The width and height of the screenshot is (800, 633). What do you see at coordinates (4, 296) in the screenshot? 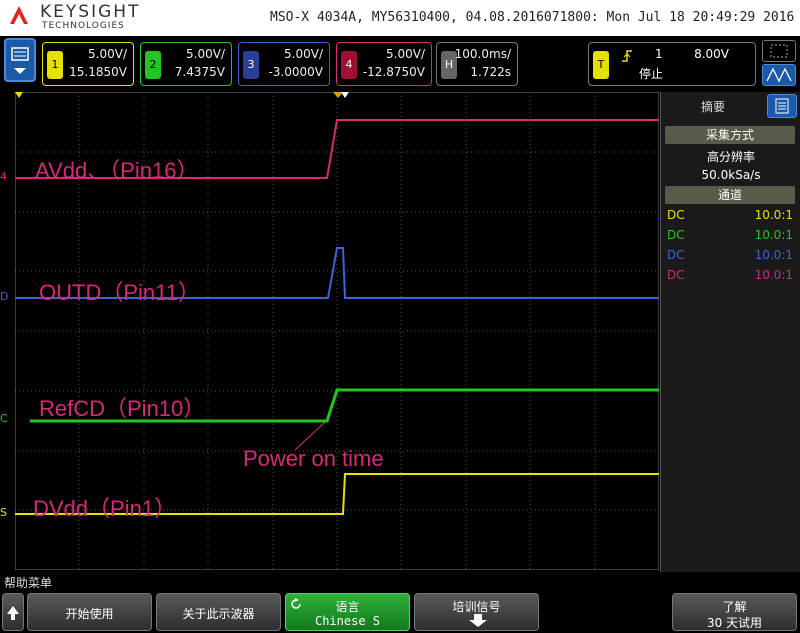
I see `ch3-marker-letter: D` at bounding box center [4, 296].